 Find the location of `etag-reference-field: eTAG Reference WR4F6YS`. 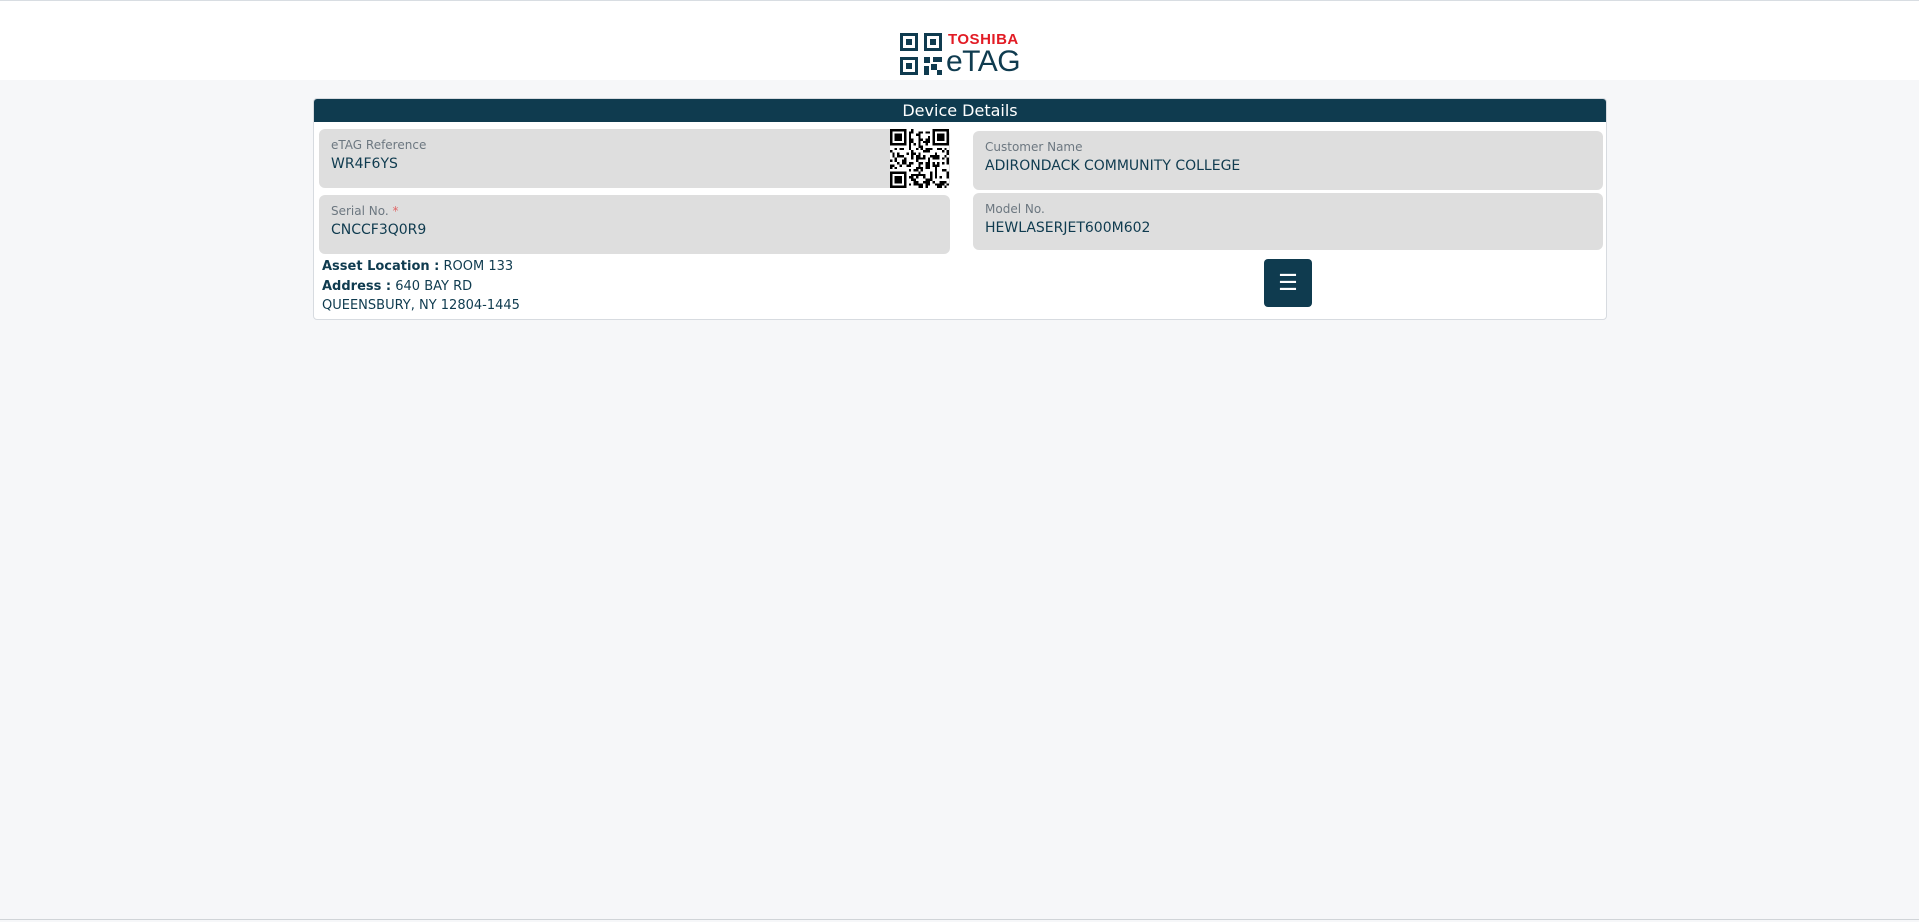

etag-reference-field: eTAG Reference WR4F6YS is located at coordinates (634, 158).